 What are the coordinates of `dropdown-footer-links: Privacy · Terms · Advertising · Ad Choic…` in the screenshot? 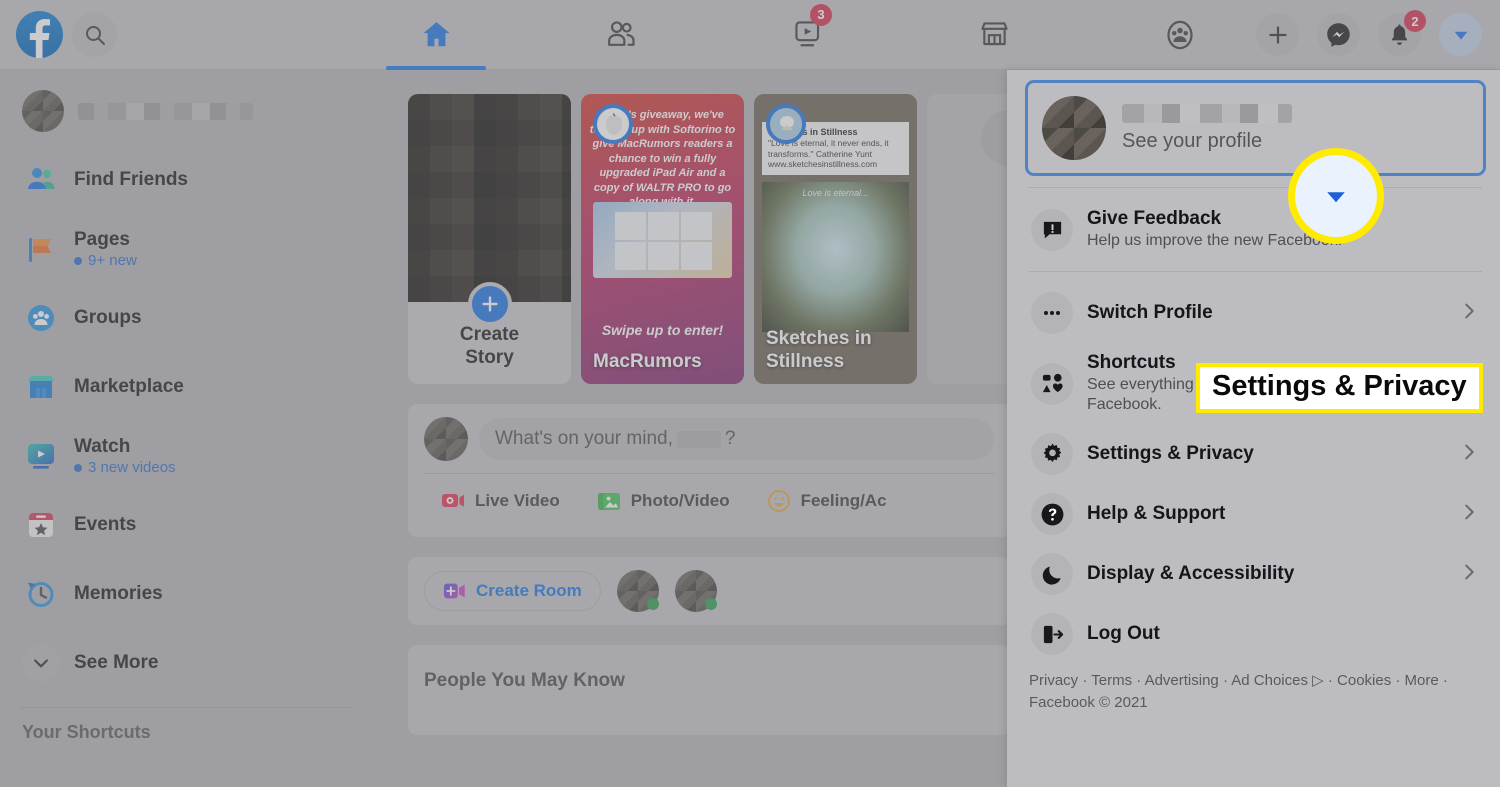 It's located at (1255, 689).